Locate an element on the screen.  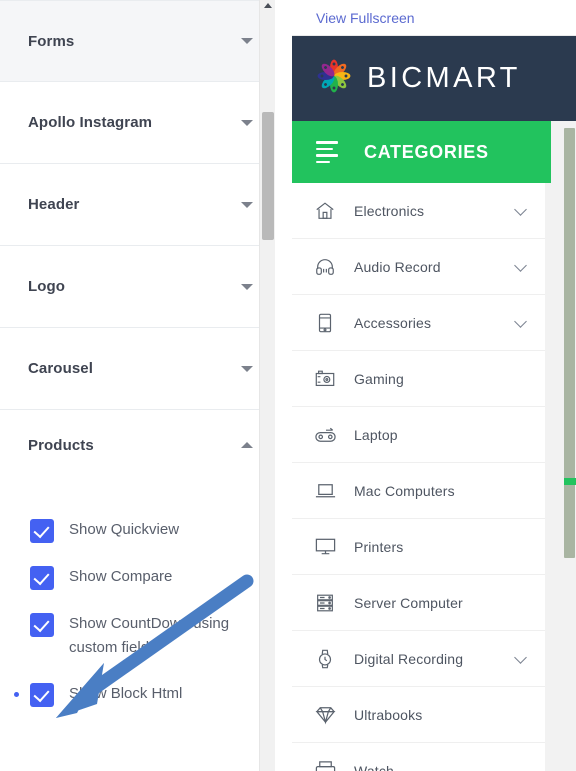
category-watch: Watch is located at coordinates (418, 757).